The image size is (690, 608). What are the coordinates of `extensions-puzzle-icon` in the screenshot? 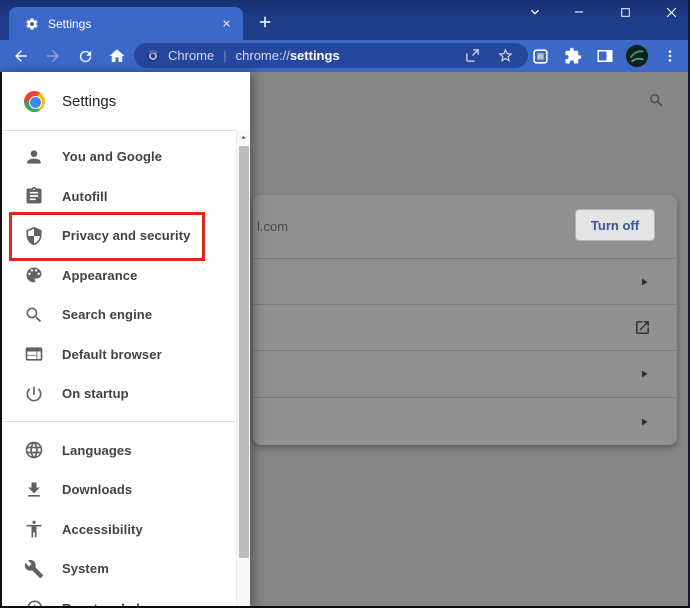 It's located at (572, 56).